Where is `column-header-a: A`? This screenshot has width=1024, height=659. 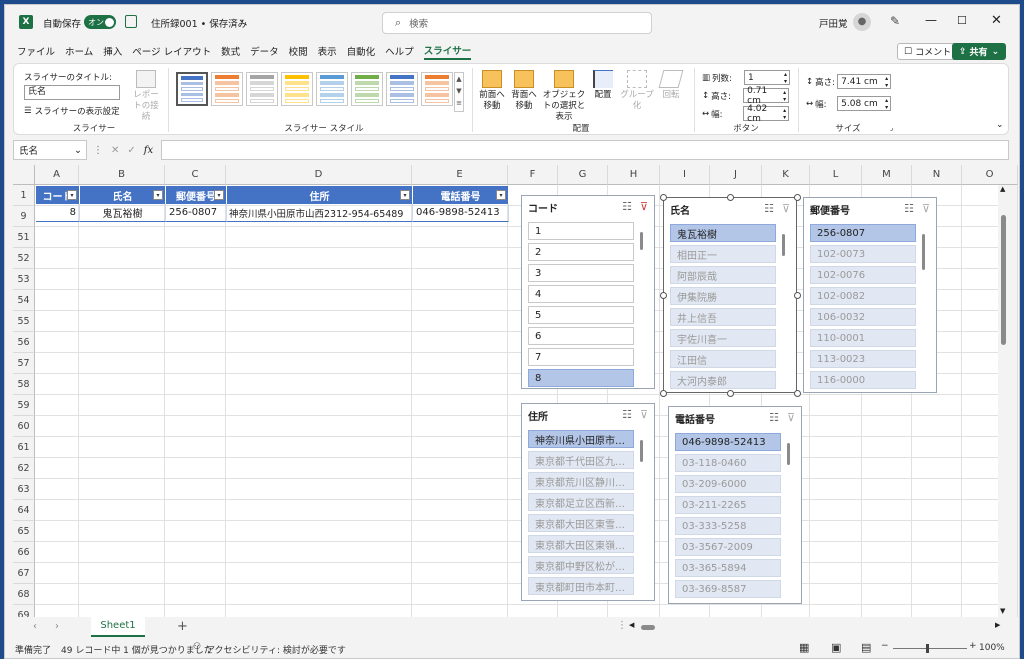
column-header-a: A is located at coordinates (57, 175).